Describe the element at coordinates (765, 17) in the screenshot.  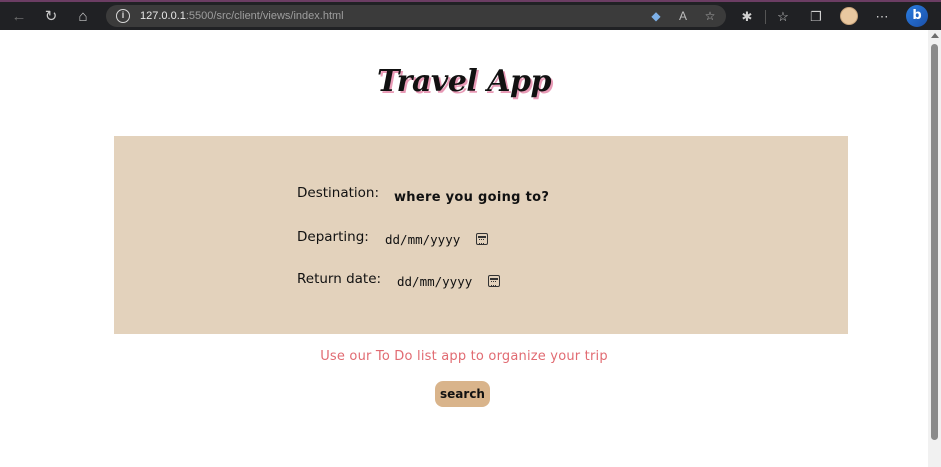
I see `toolbar-divider` at that location.